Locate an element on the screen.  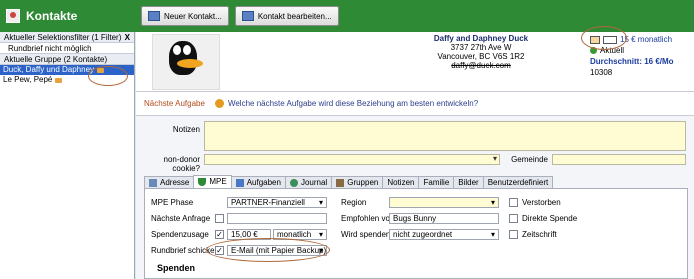
phase-dropdown: PARTNER-Finanziell is located at coordinates (277, 202).